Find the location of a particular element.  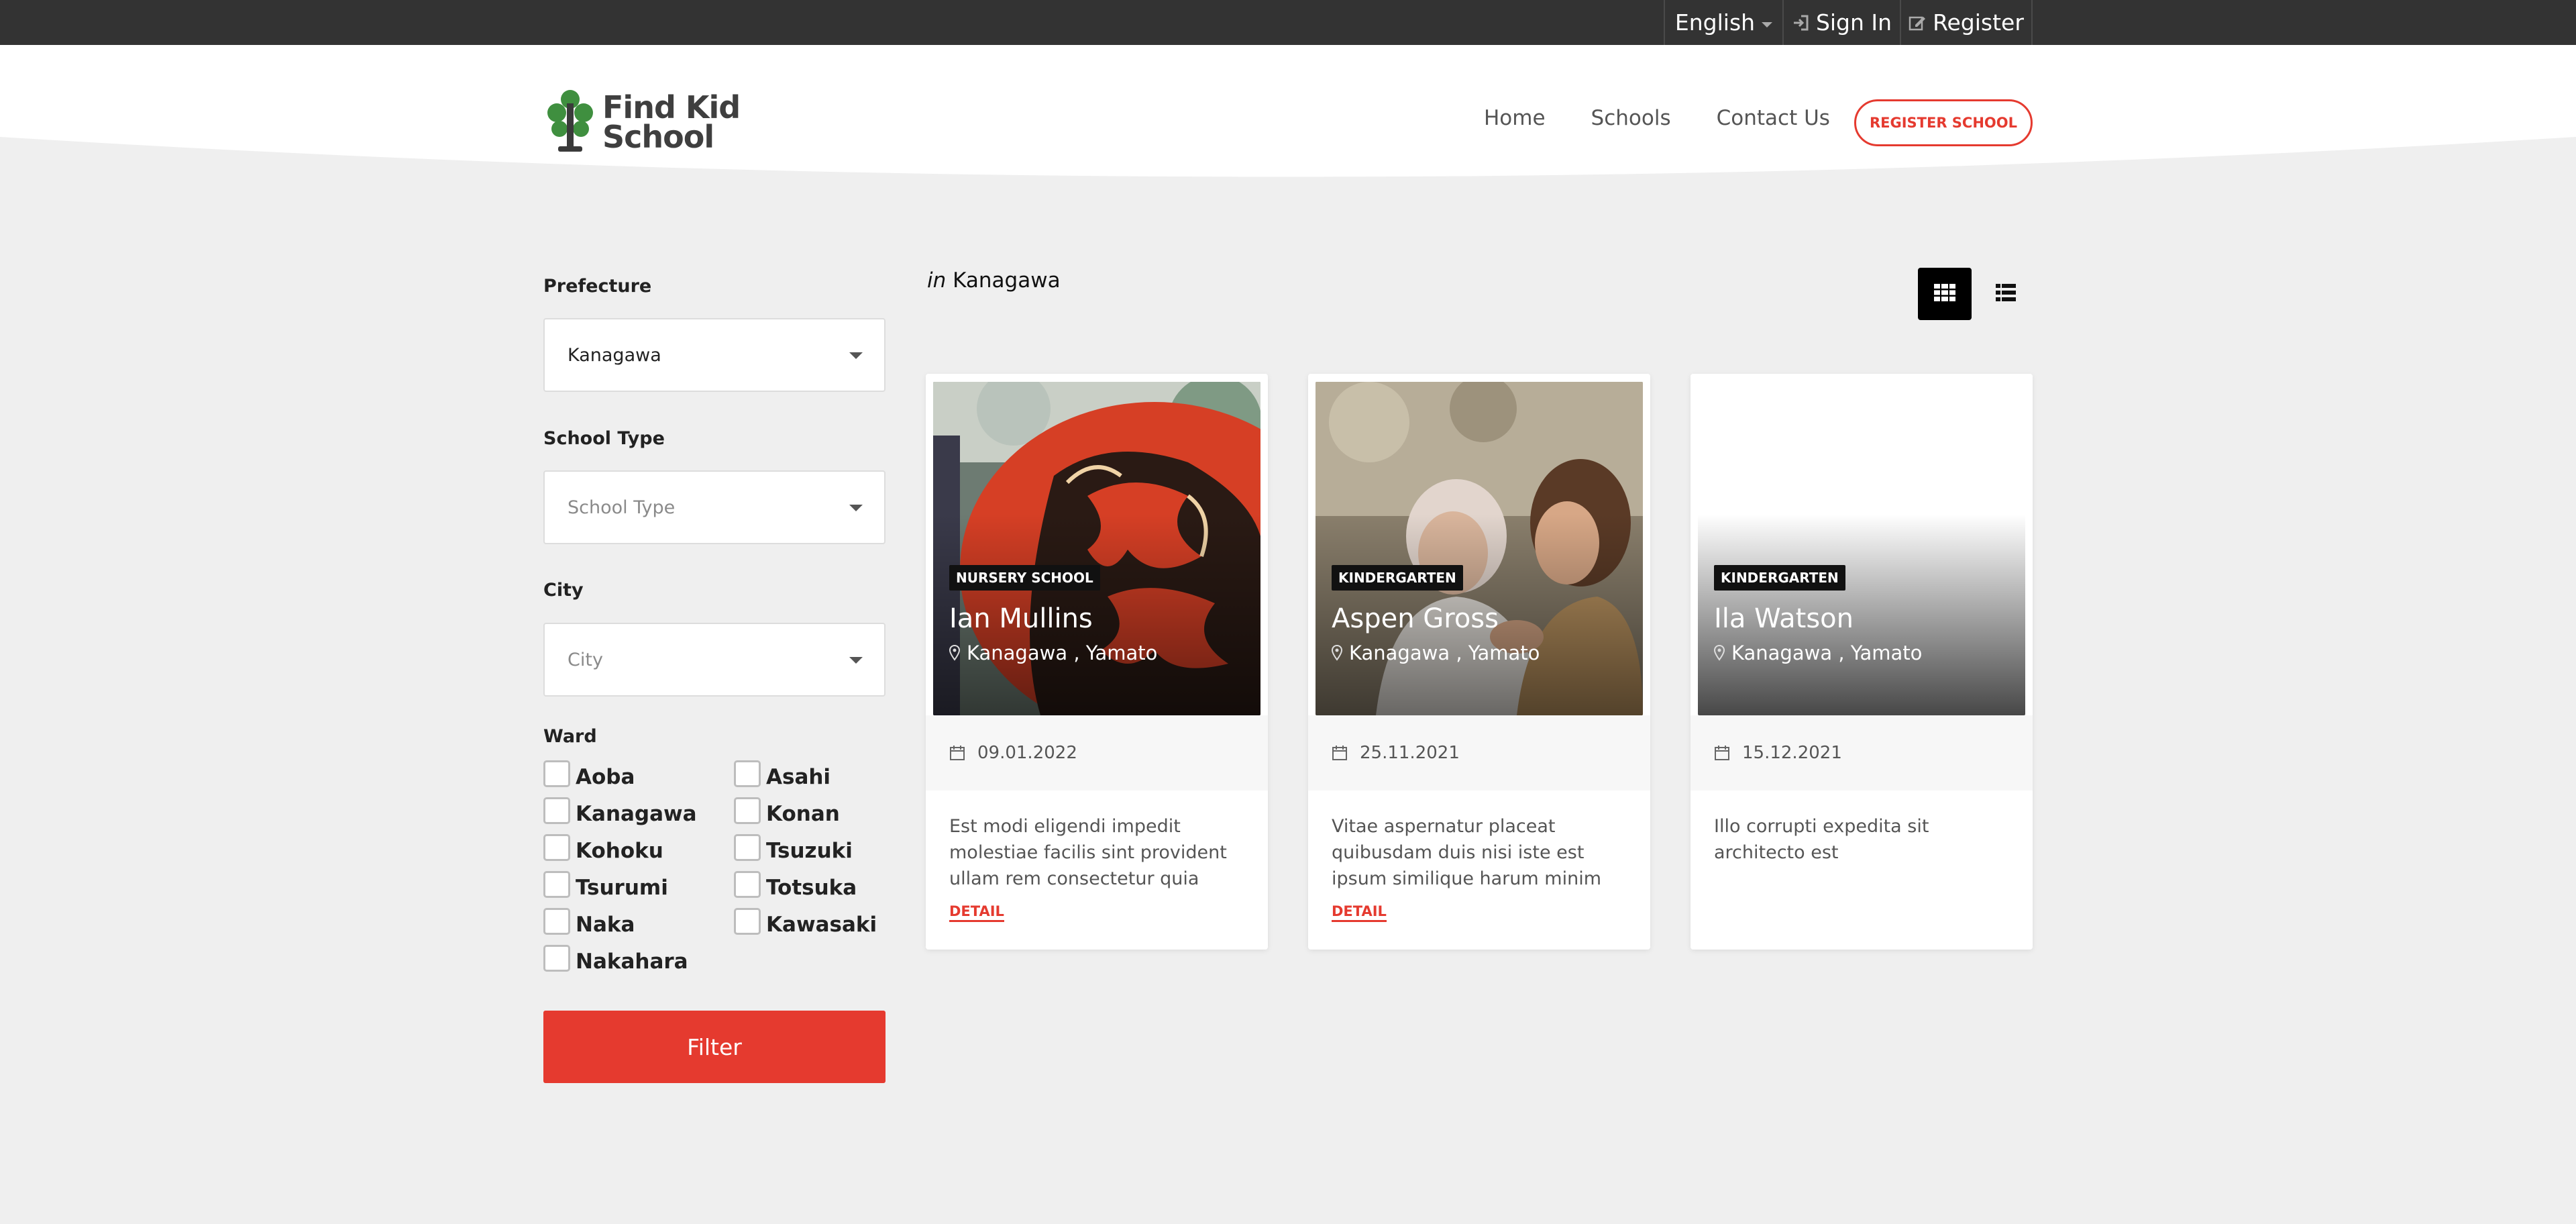

ward-label-tsuzuki: Tsuzuki is located at coordinates (809, 851).